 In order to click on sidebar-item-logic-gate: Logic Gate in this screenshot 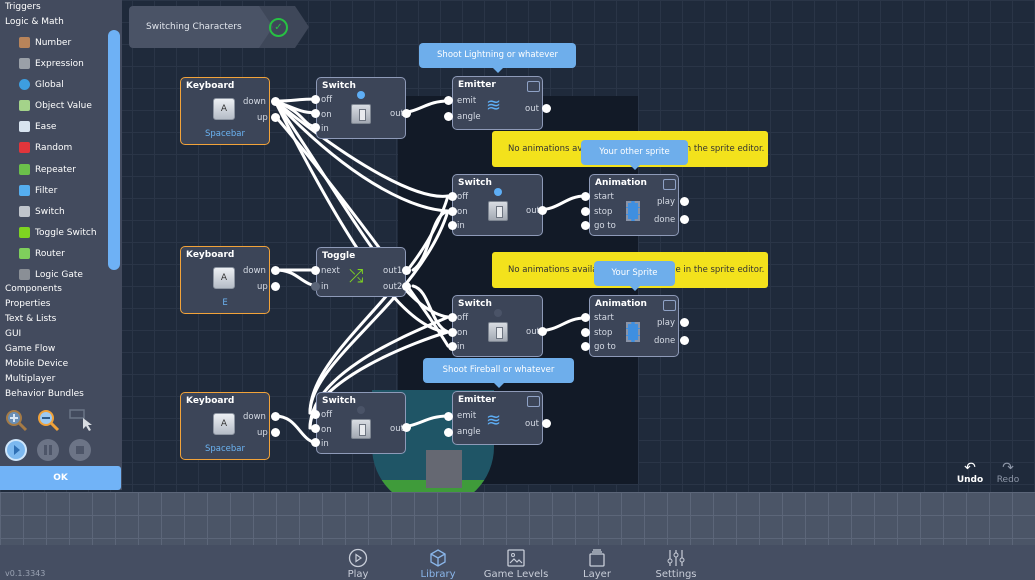, I will do `click(51, 274)`.